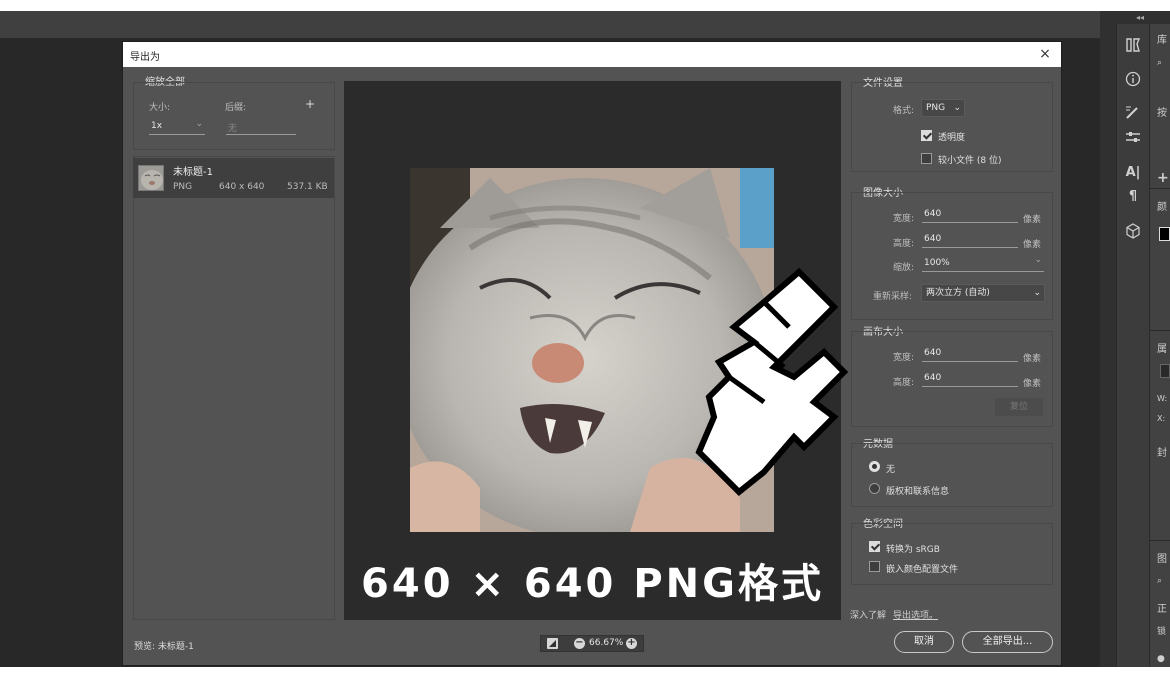  I want to click on resample-select: 两次立方 (自动) ⌄, so click(983, 293).